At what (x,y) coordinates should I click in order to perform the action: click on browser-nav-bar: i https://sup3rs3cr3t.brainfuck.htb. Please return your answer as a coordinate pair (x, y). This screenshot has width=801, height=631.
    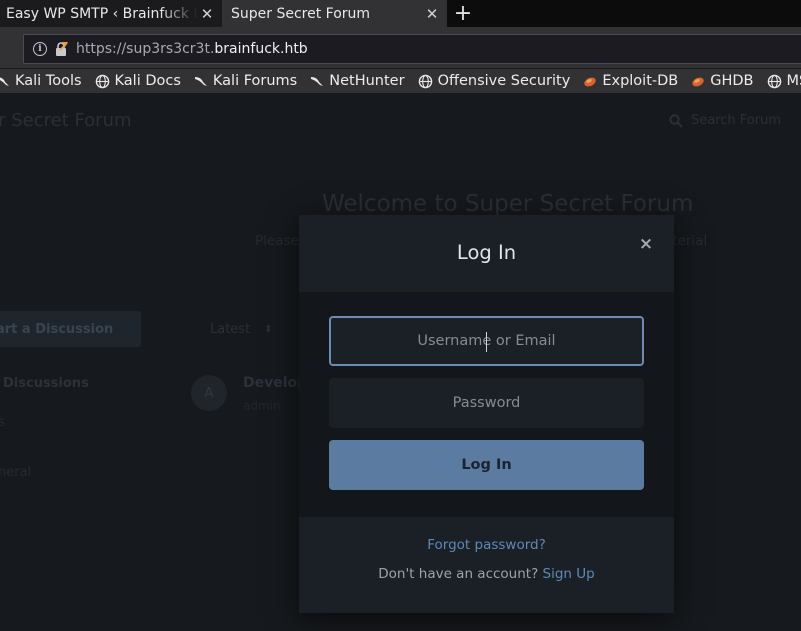
    Looking at the image, I should click on (400, 48).